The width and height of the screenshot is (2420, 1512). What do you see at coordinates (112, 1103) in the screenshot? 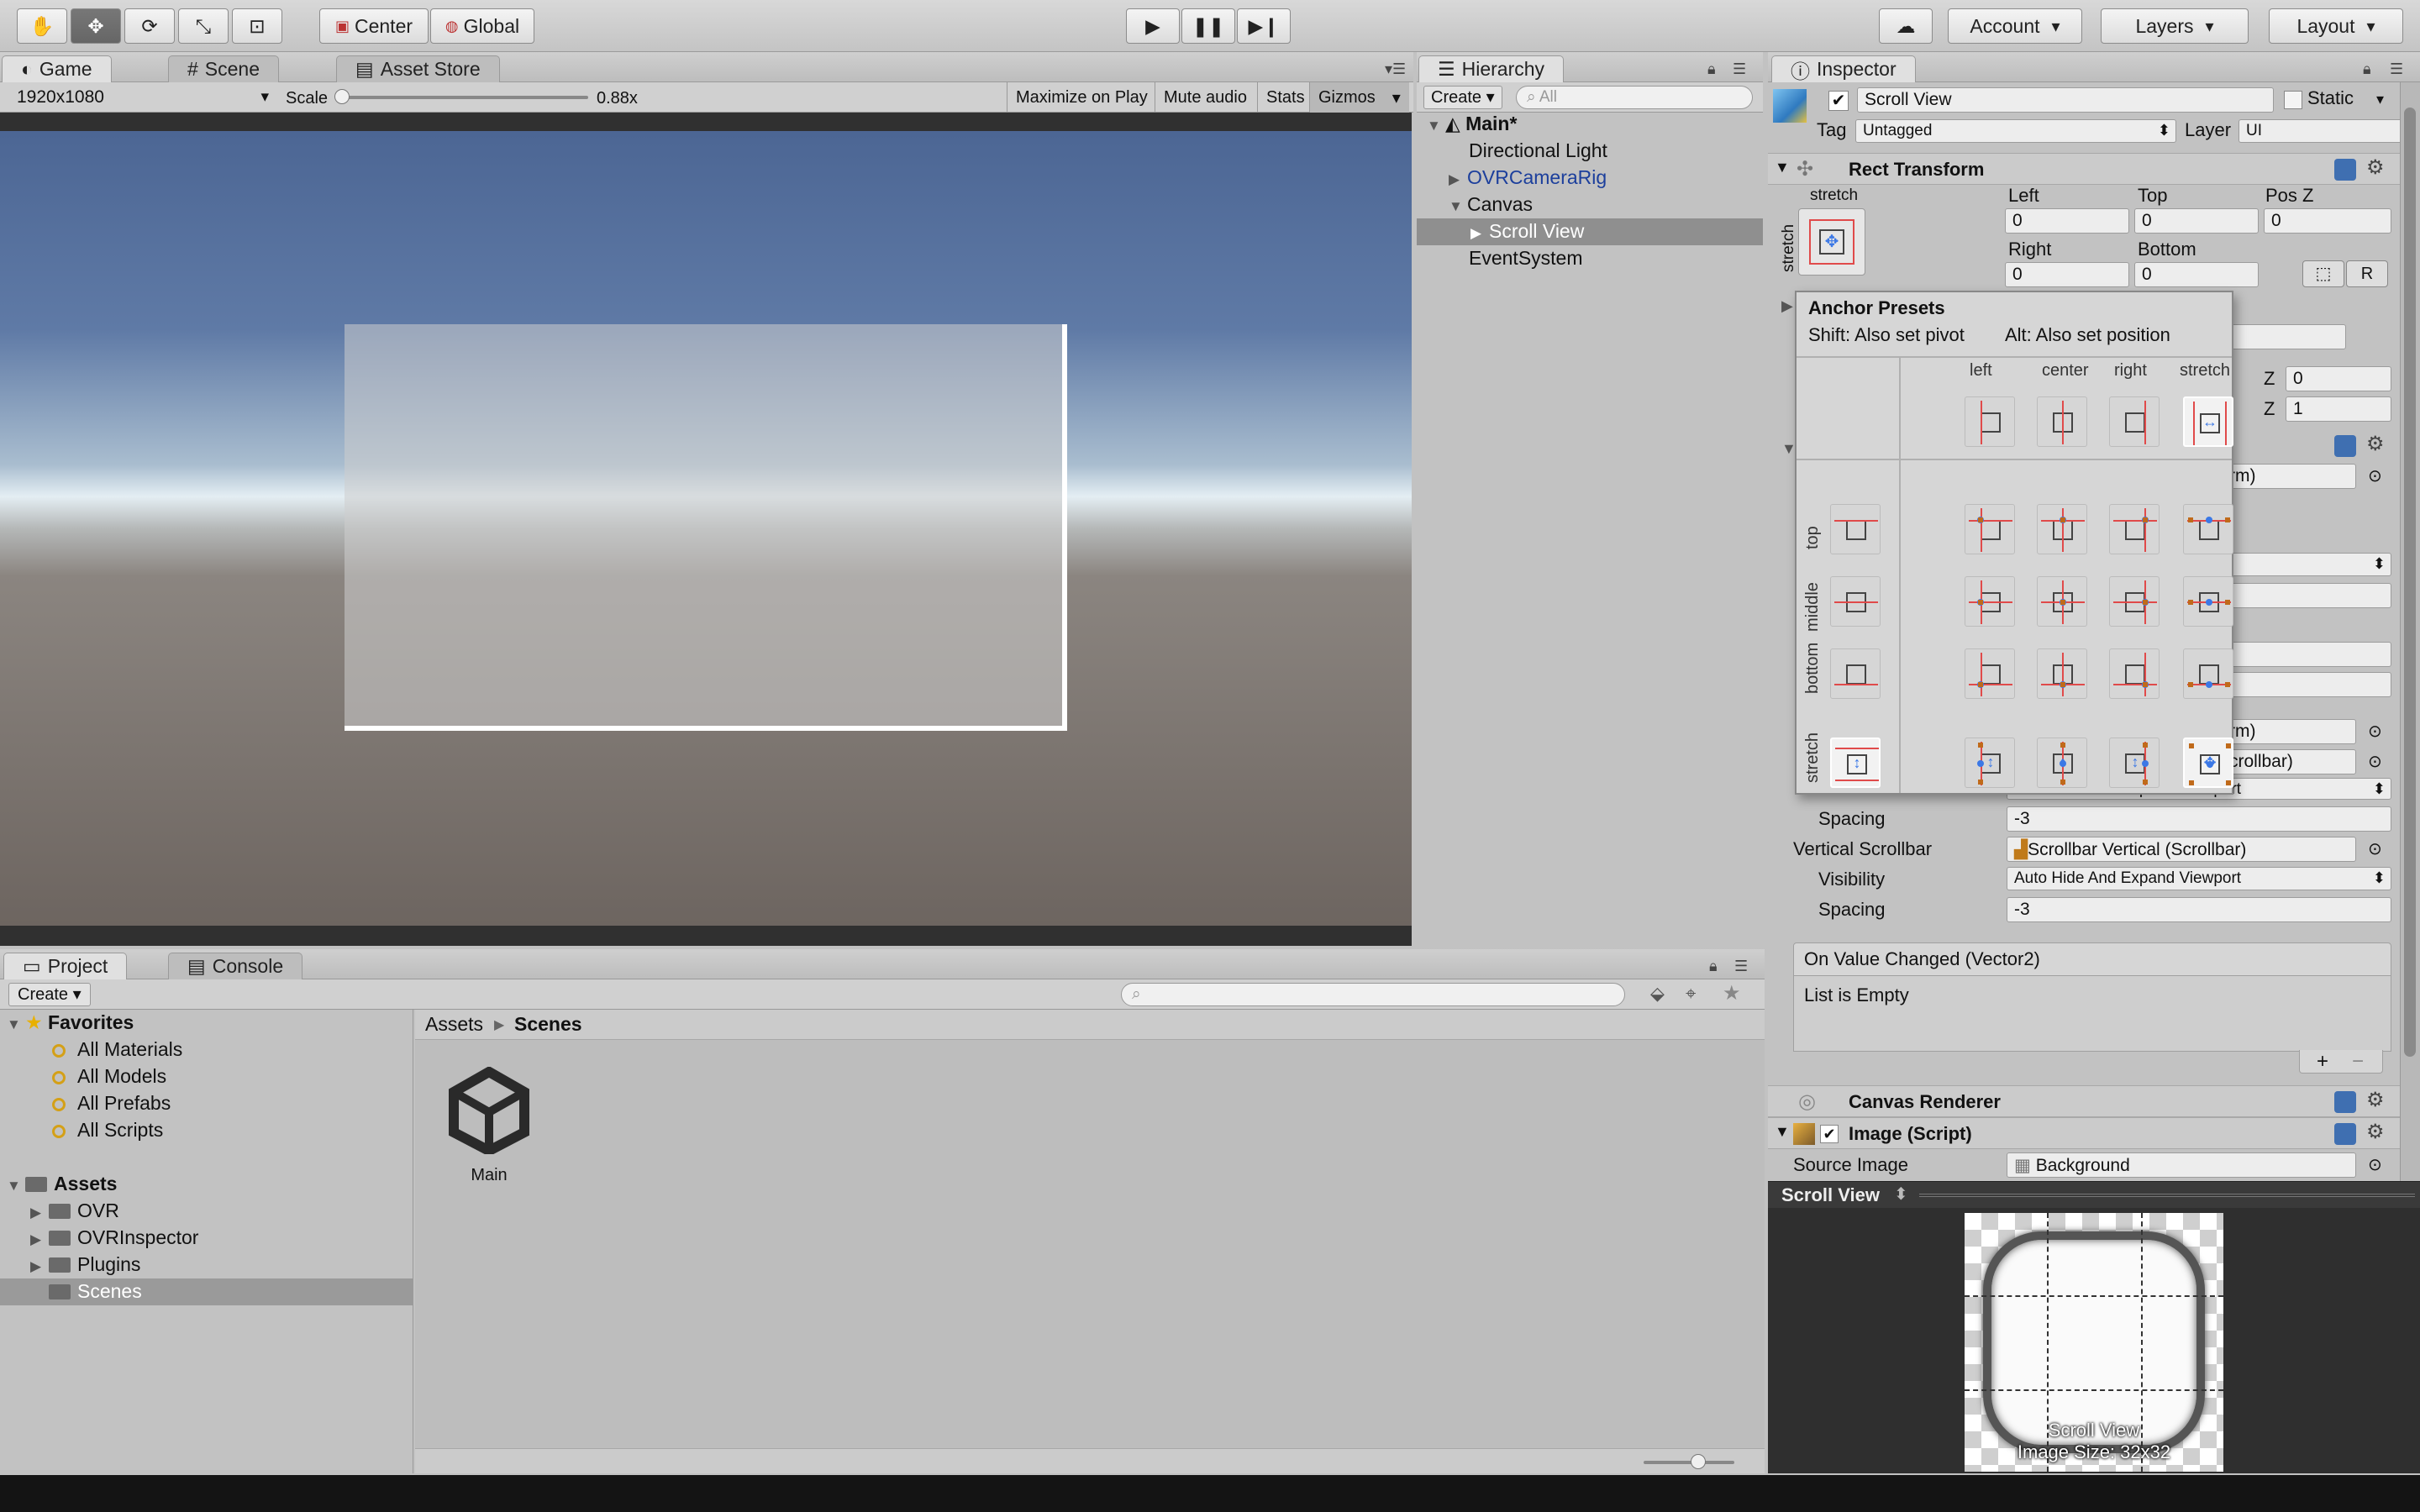
I see `favorite-all-prefabs: All Prefabs` at bounding box center [112, 1103].